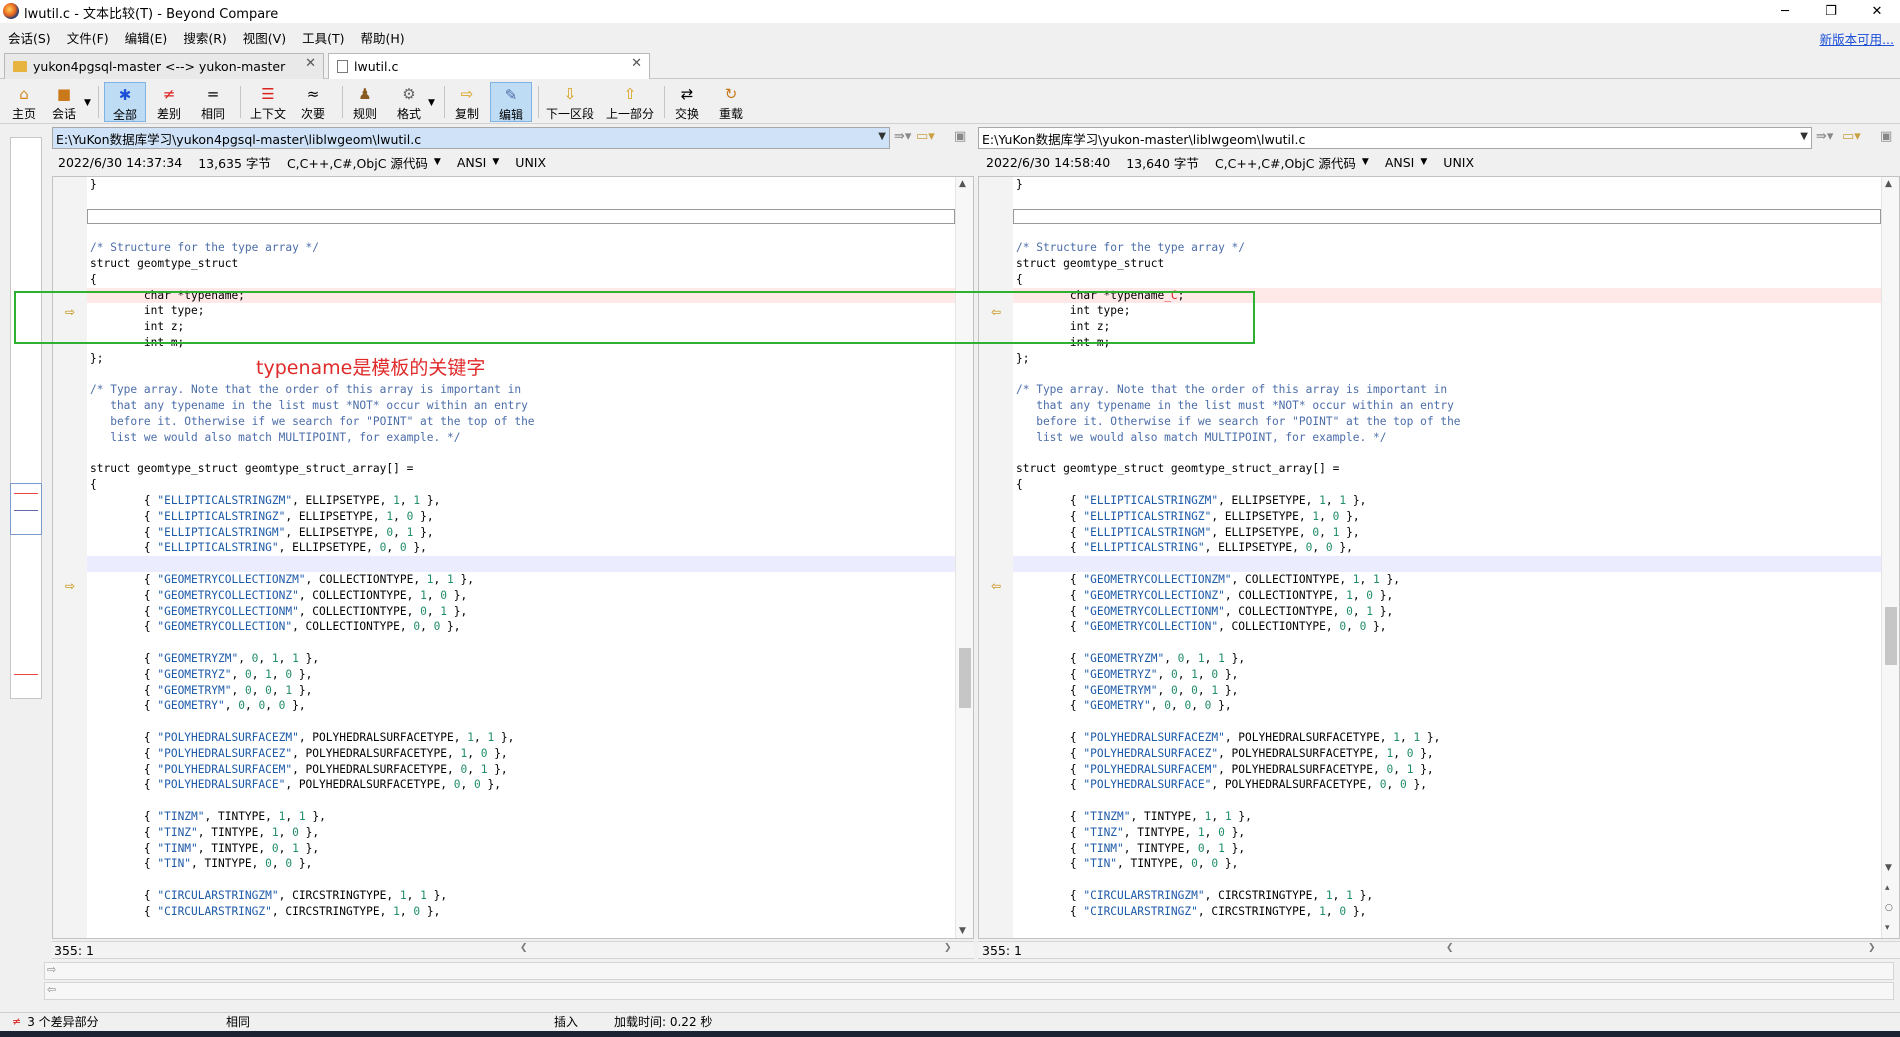 This screenshot has width=1900, height=1037. What do you see at coordinates (960, 136) in the screenshot?
I see `left-save-icon: ▣` at bounding box center [960, 136].